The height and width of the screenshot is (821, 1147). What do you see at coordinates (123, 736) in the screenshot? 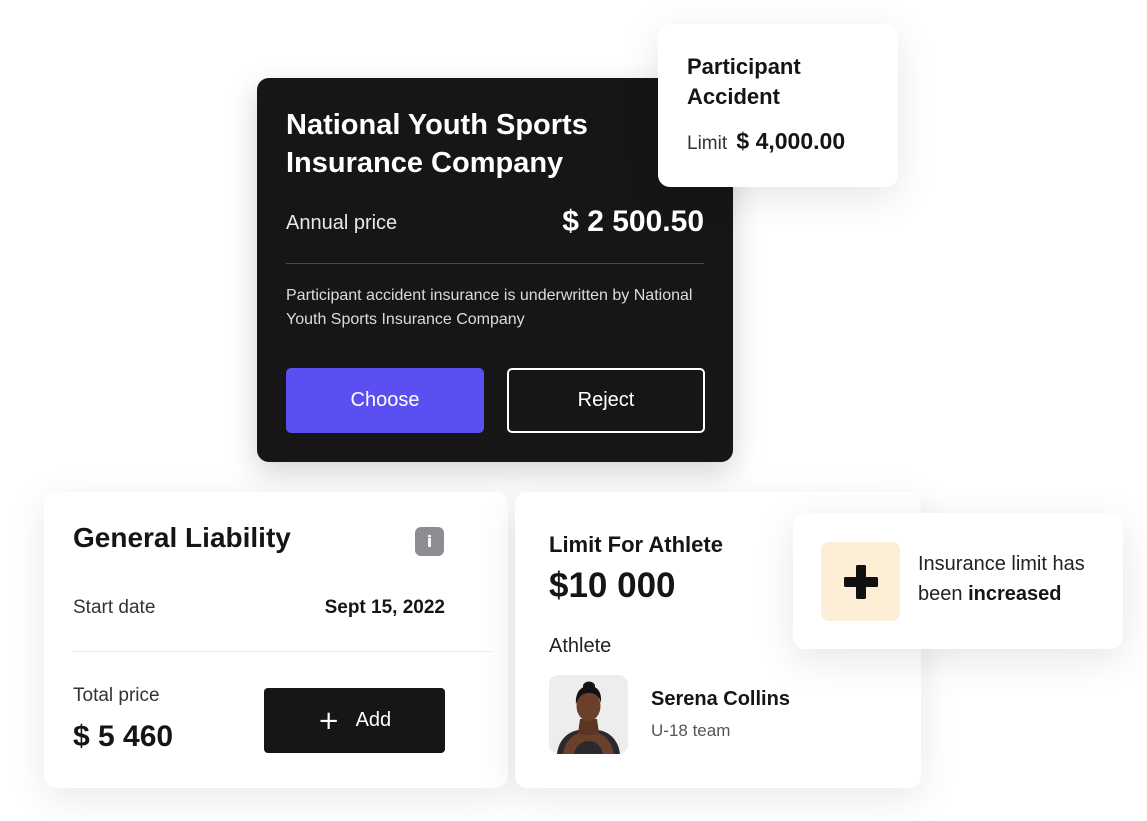
I see `total-price-value: $ 5 460` at bounding box center [123, 736].